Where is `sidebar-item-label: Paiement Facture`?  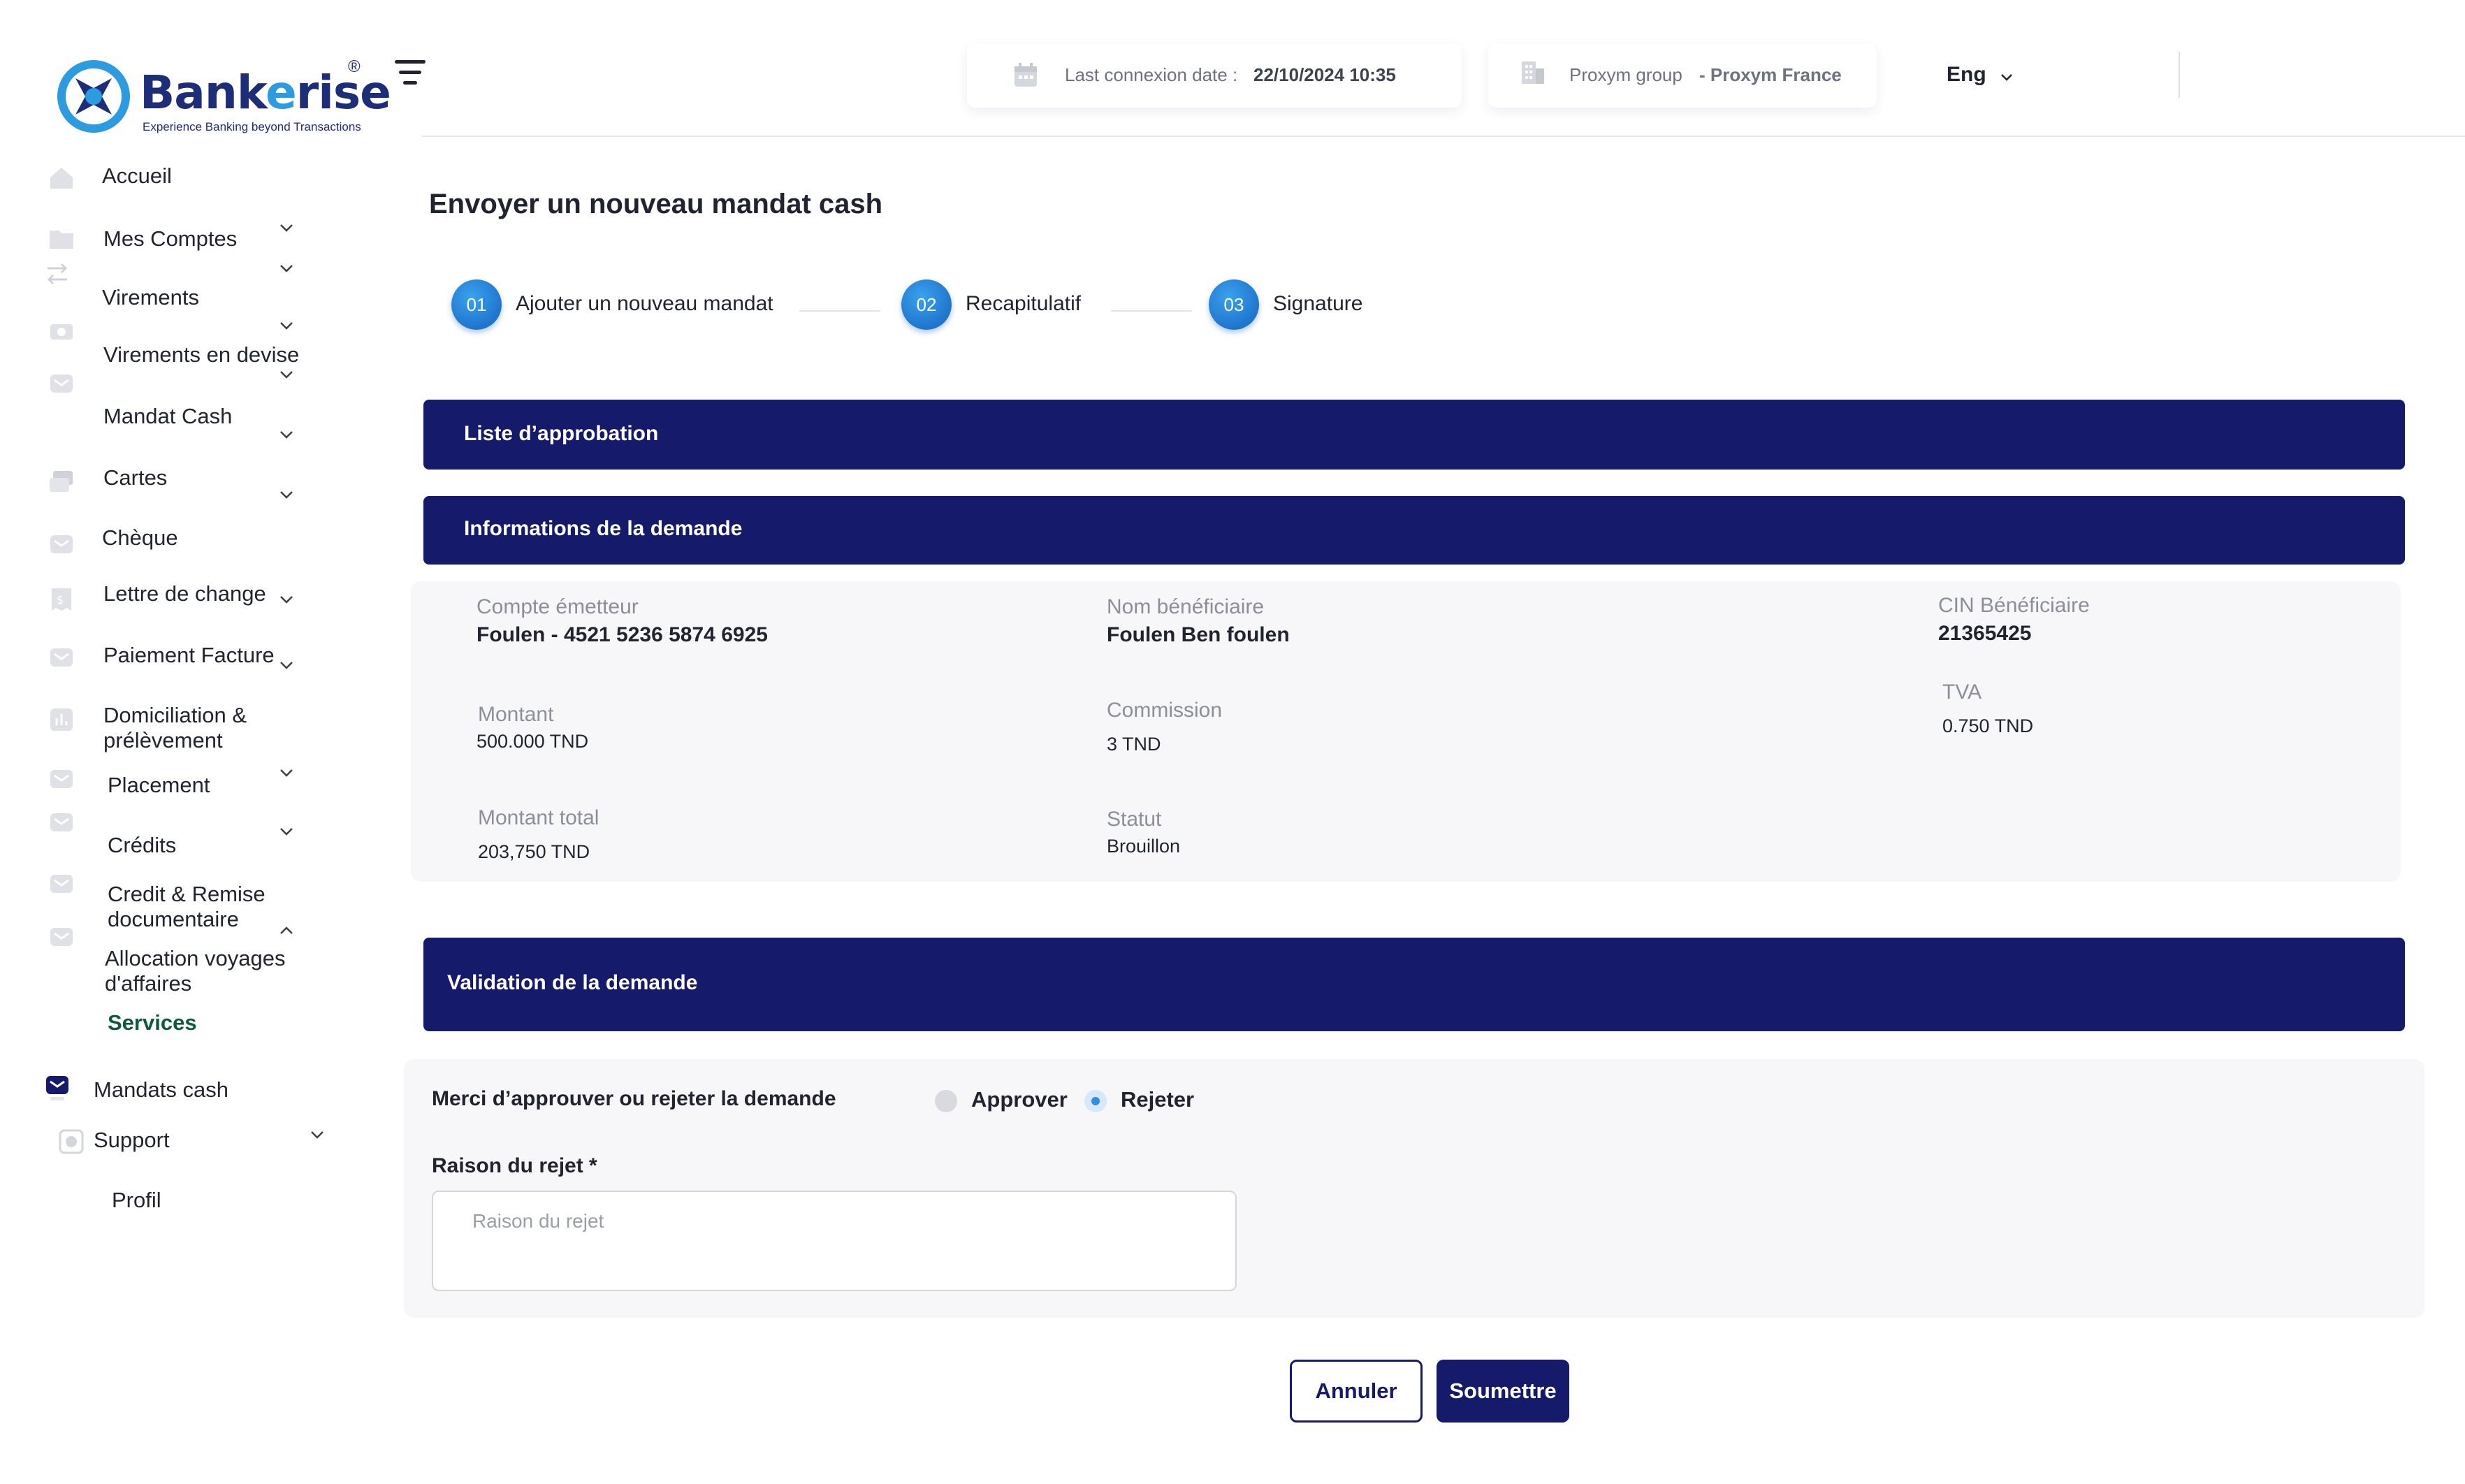
sidebar-item-label: Paiement Facture is located at coordinates (189, 655).